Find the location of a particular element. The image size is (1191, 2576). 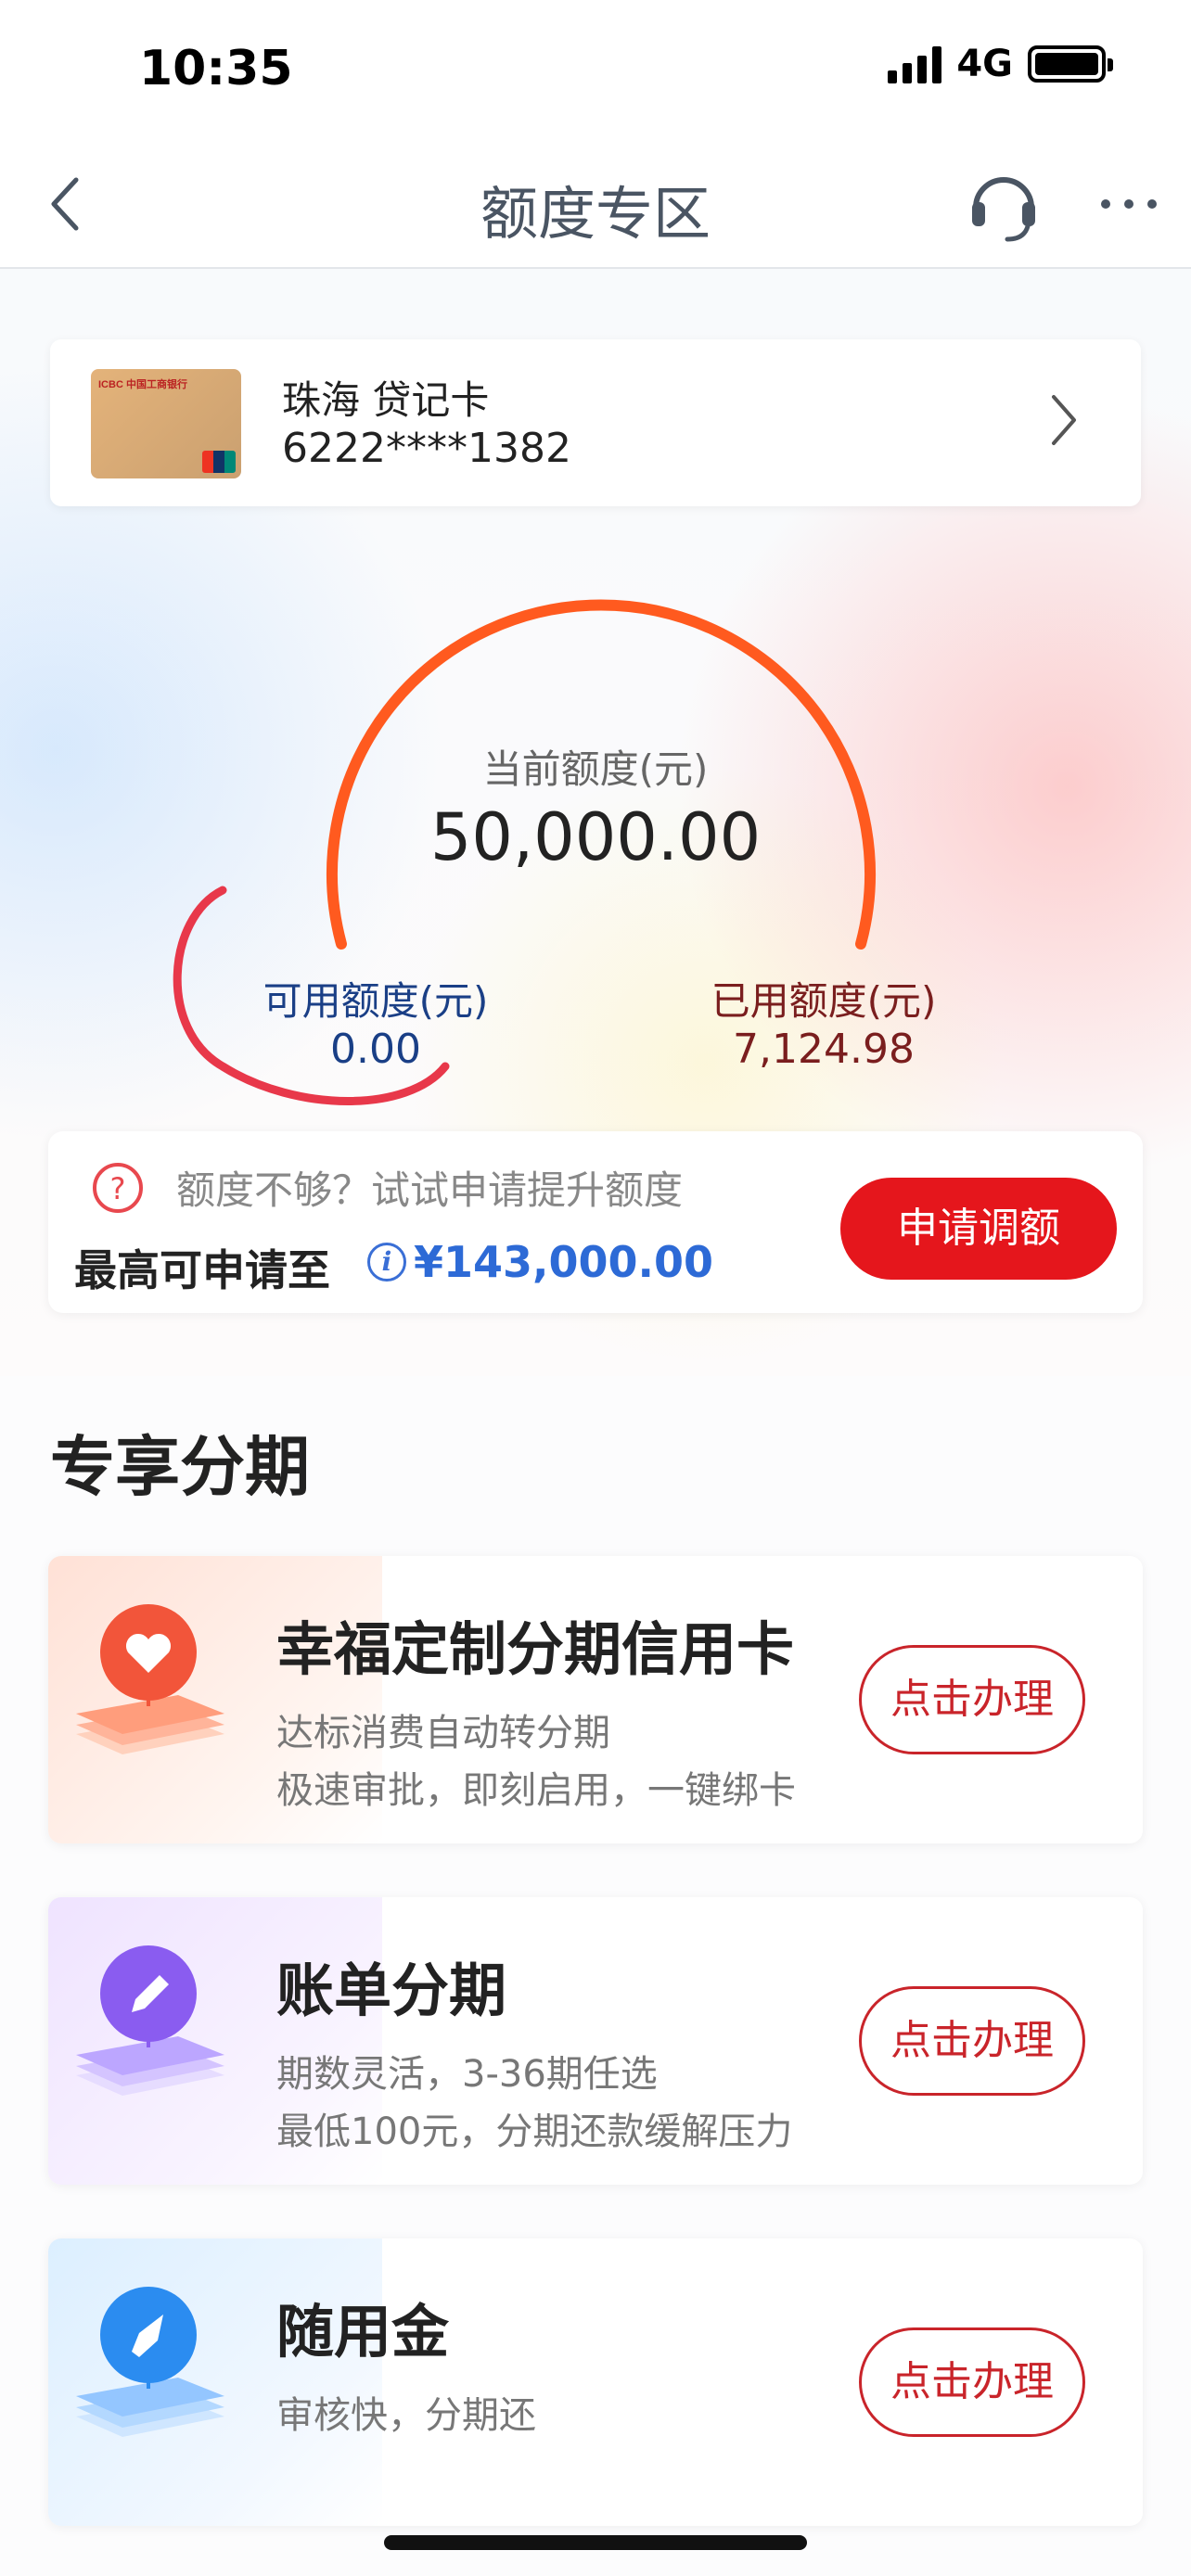

home-indicator is located at coordinates (595, 2542).